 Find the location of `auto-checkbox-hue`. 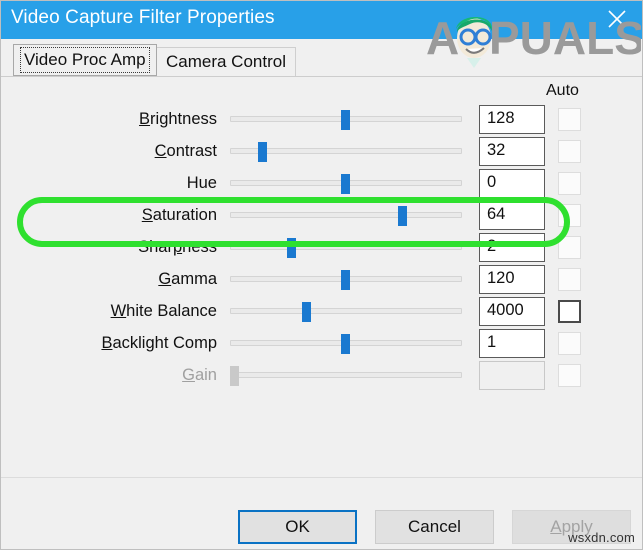

auto-checkbox-hue is located at coordinates (569, 183).